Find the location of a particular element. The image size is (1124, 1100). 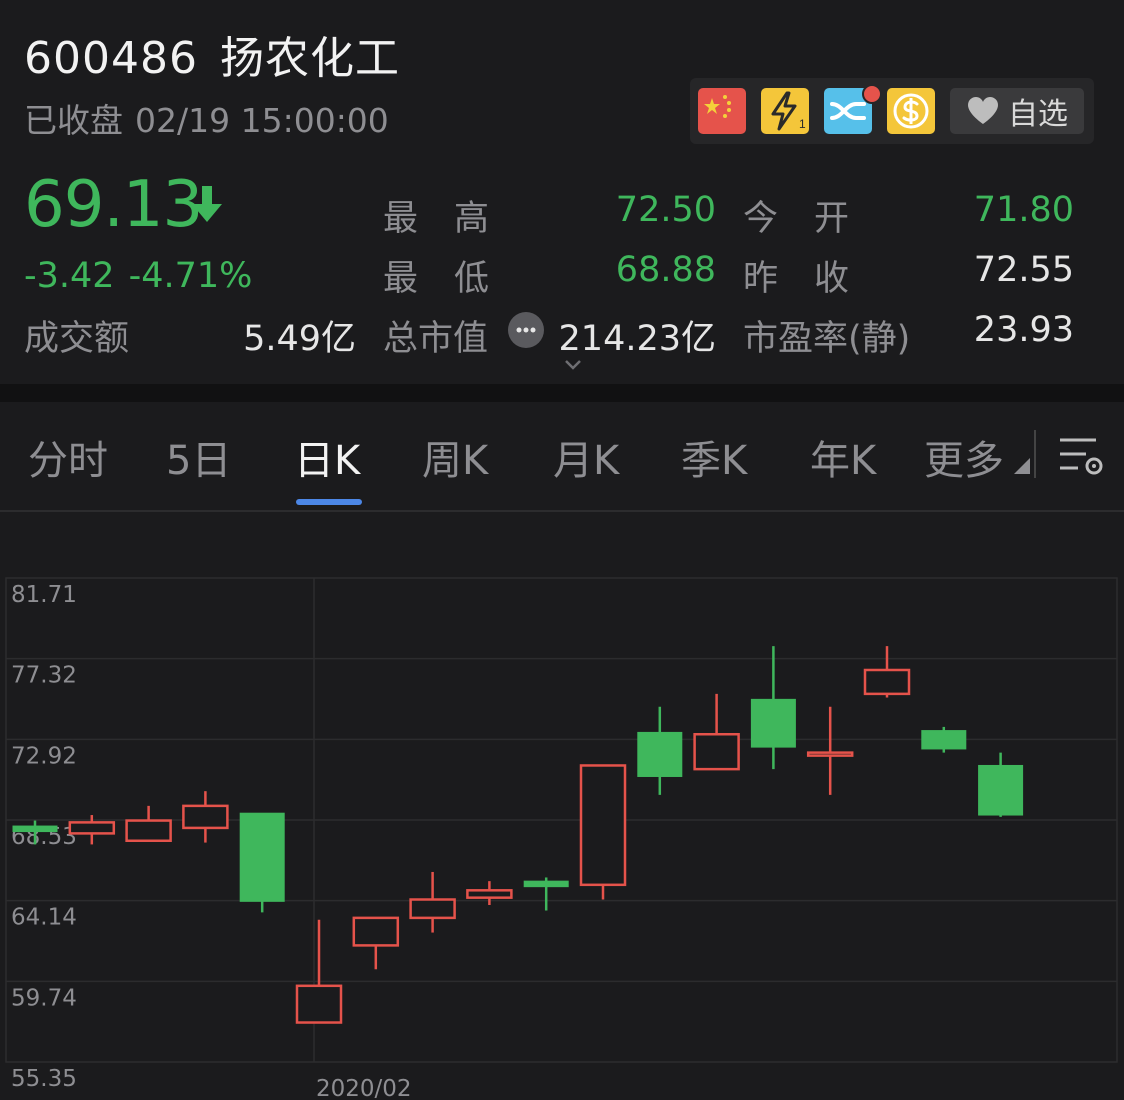

y-tick-label: 72.92 is located at coordinates (44, 756).